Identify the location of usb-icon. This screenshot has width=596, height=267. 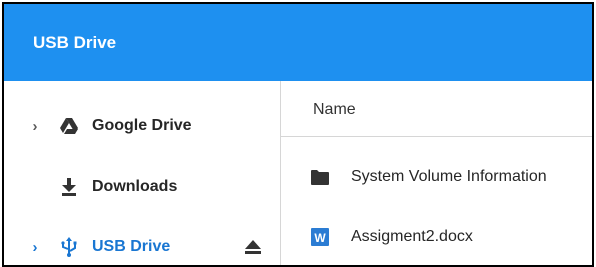
(69, 247).